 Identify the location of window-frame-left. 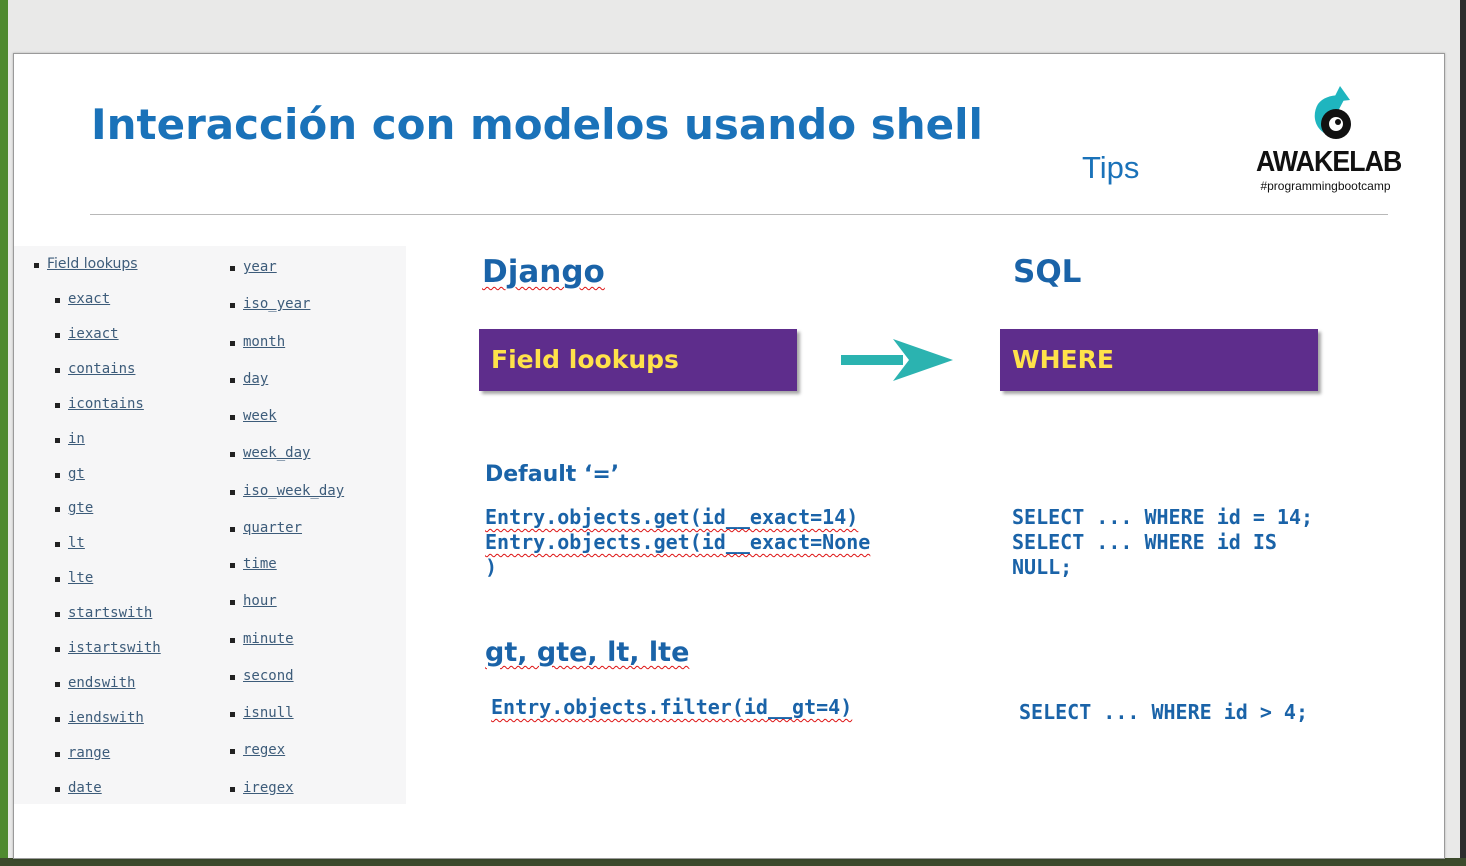
(4, 433).